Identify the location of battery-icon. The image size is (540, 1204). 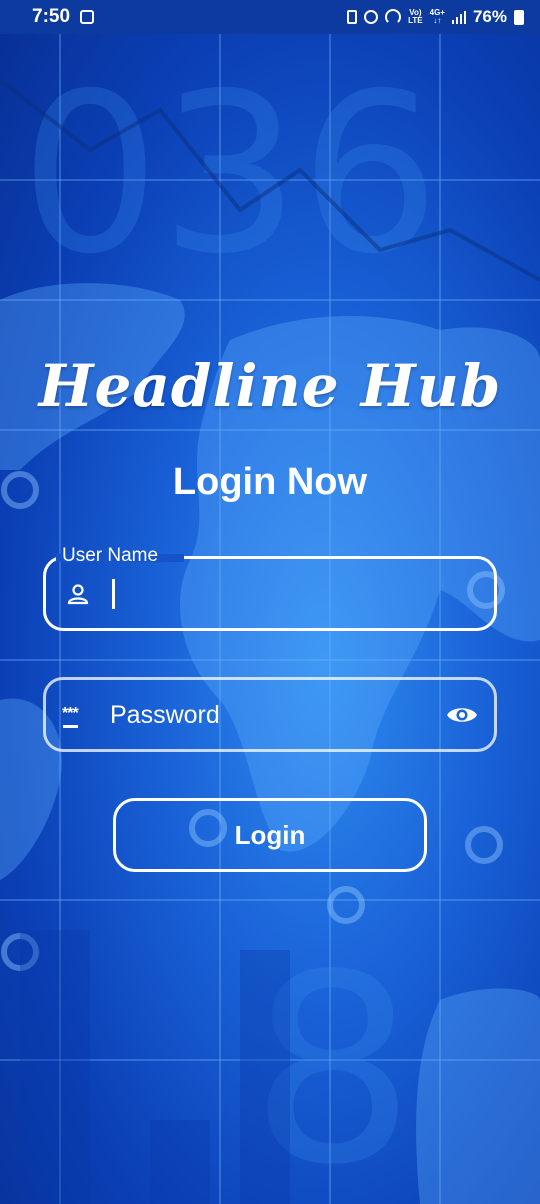
(519, 17).